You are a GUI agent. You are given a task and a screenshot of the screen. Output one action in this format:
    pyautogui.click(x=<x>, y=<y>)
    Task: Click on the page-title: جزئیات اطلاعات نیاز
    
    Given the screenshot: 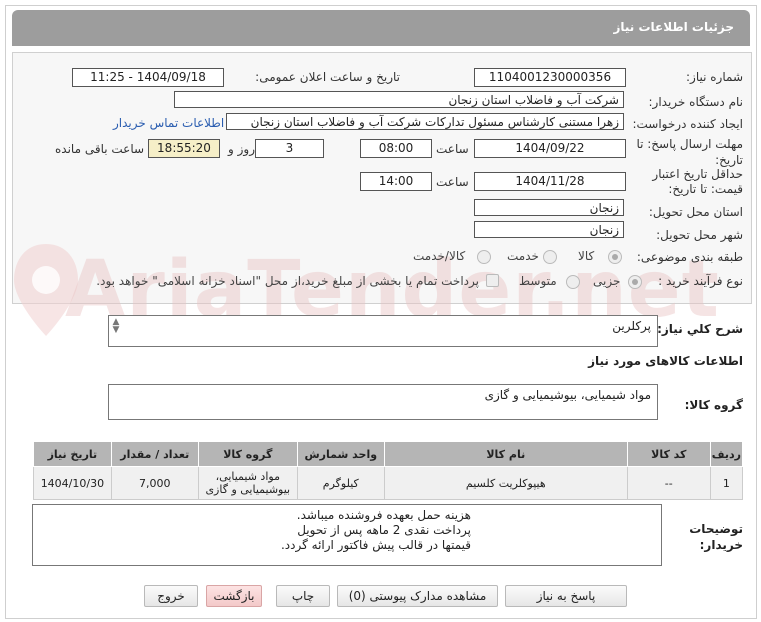 What is the action you would take?
    pyautogui.click(x=673, y=27)
    